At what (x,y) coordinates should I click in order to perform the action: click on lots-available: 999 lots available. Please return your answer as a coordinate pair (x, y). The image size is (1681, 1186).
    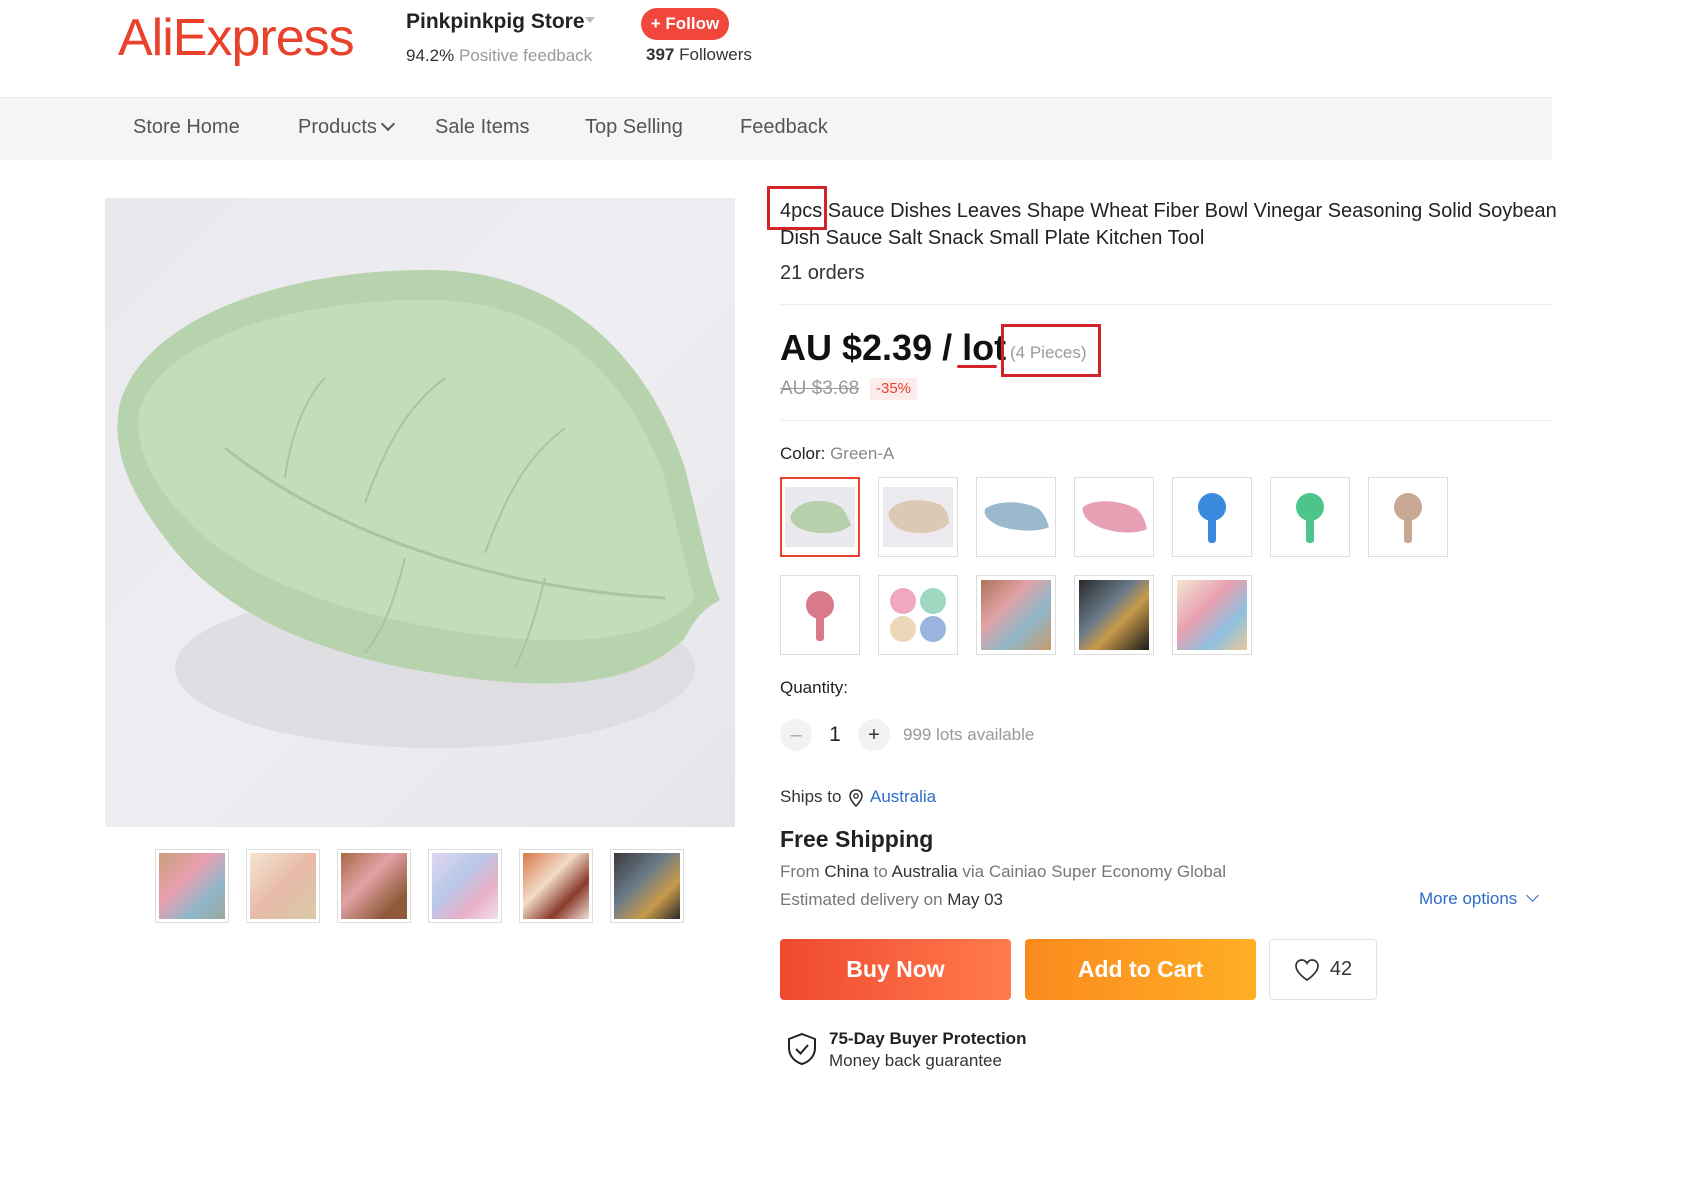
    Looking at the image, I should click on (969, 734).